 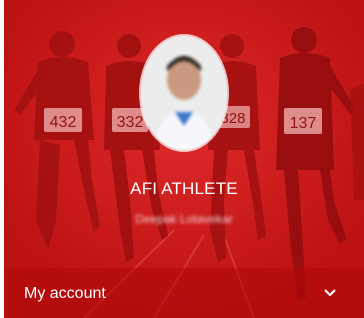 I want to click on user-name: Deepak Lotavekar, so click(x=184, y=219).